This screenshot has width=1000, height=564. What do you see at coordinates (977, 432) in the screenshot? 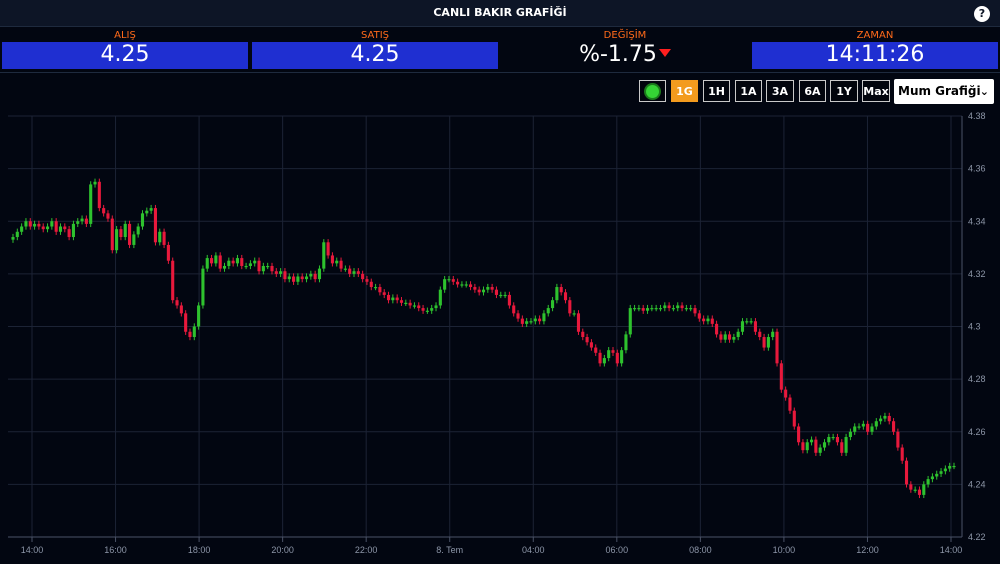
I see `y-tick-label: 4.26` at bounding box center [977, 432].